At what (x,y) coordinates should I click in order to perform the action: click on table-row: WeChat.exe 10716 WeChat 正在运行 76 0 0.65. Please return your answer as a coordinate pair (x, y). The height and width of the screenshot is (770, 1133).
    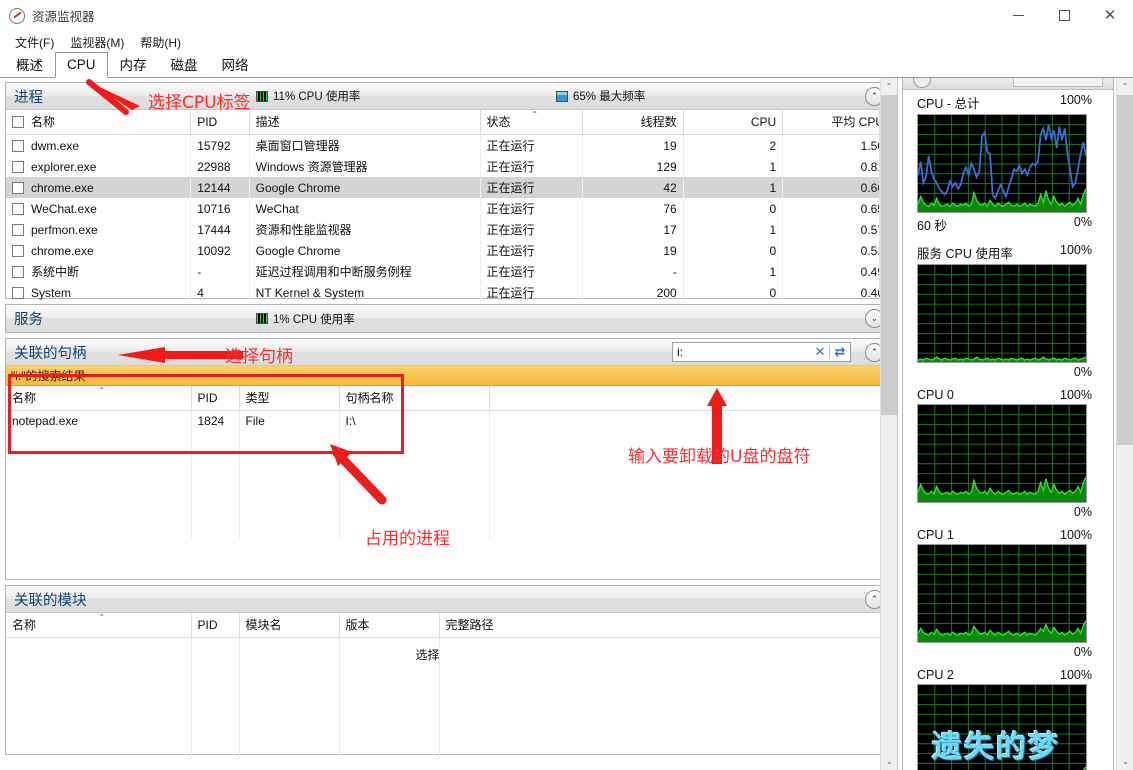
    Looking at the image, I should click on (448, 208).